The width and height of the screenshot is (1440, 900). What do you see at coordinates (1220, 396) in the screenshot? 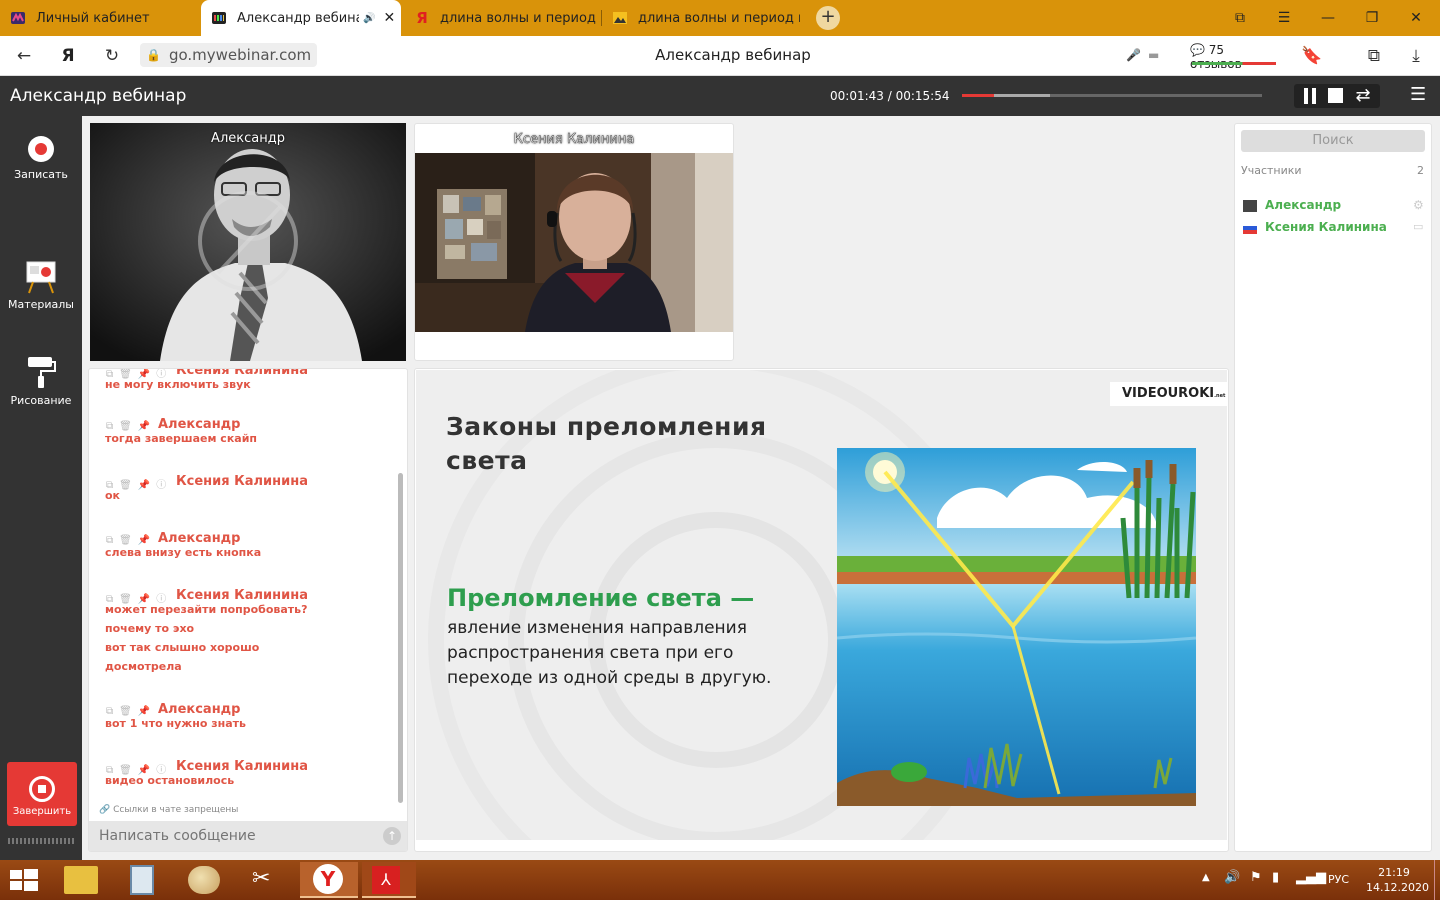
I see `brand-suffix: .net` at bounding box center [1220, 396].